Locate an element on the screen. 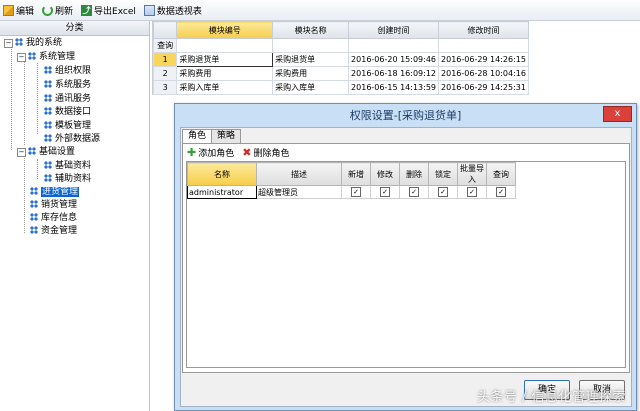 The width and height of the screenshot is (640, 411). role-actions: ✚ 添加角色 ✖ 删除角色 is located at coordinates (242, 152).